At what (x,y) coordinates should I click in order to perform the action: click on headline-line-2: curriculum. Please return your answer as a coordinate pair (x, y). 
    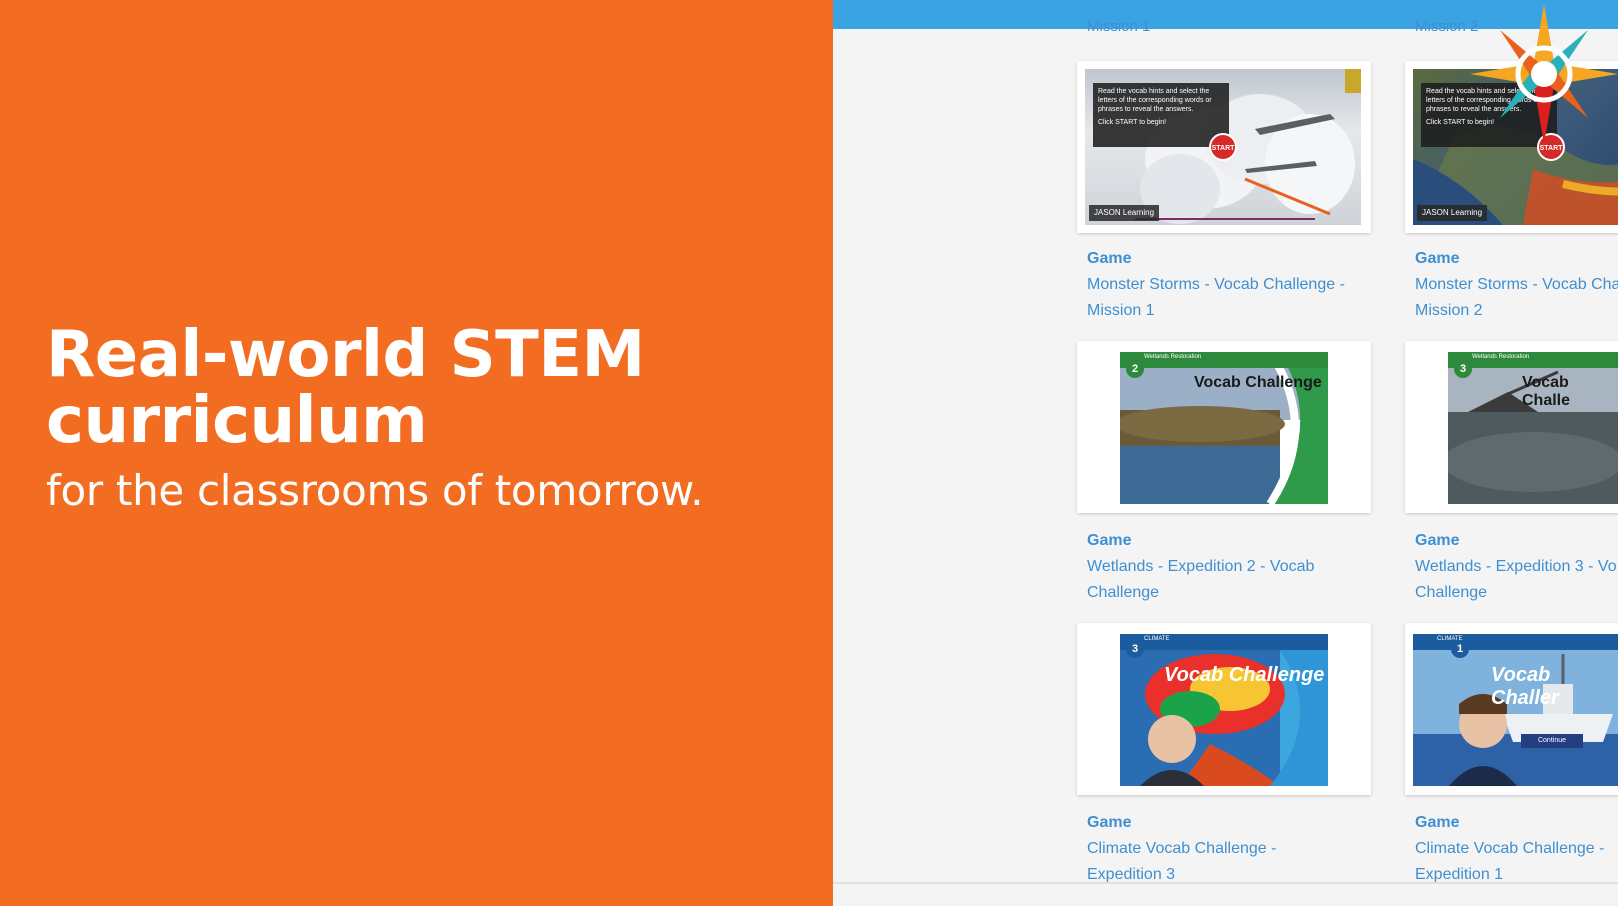
    Looking at the image, I should click on (237, 421).